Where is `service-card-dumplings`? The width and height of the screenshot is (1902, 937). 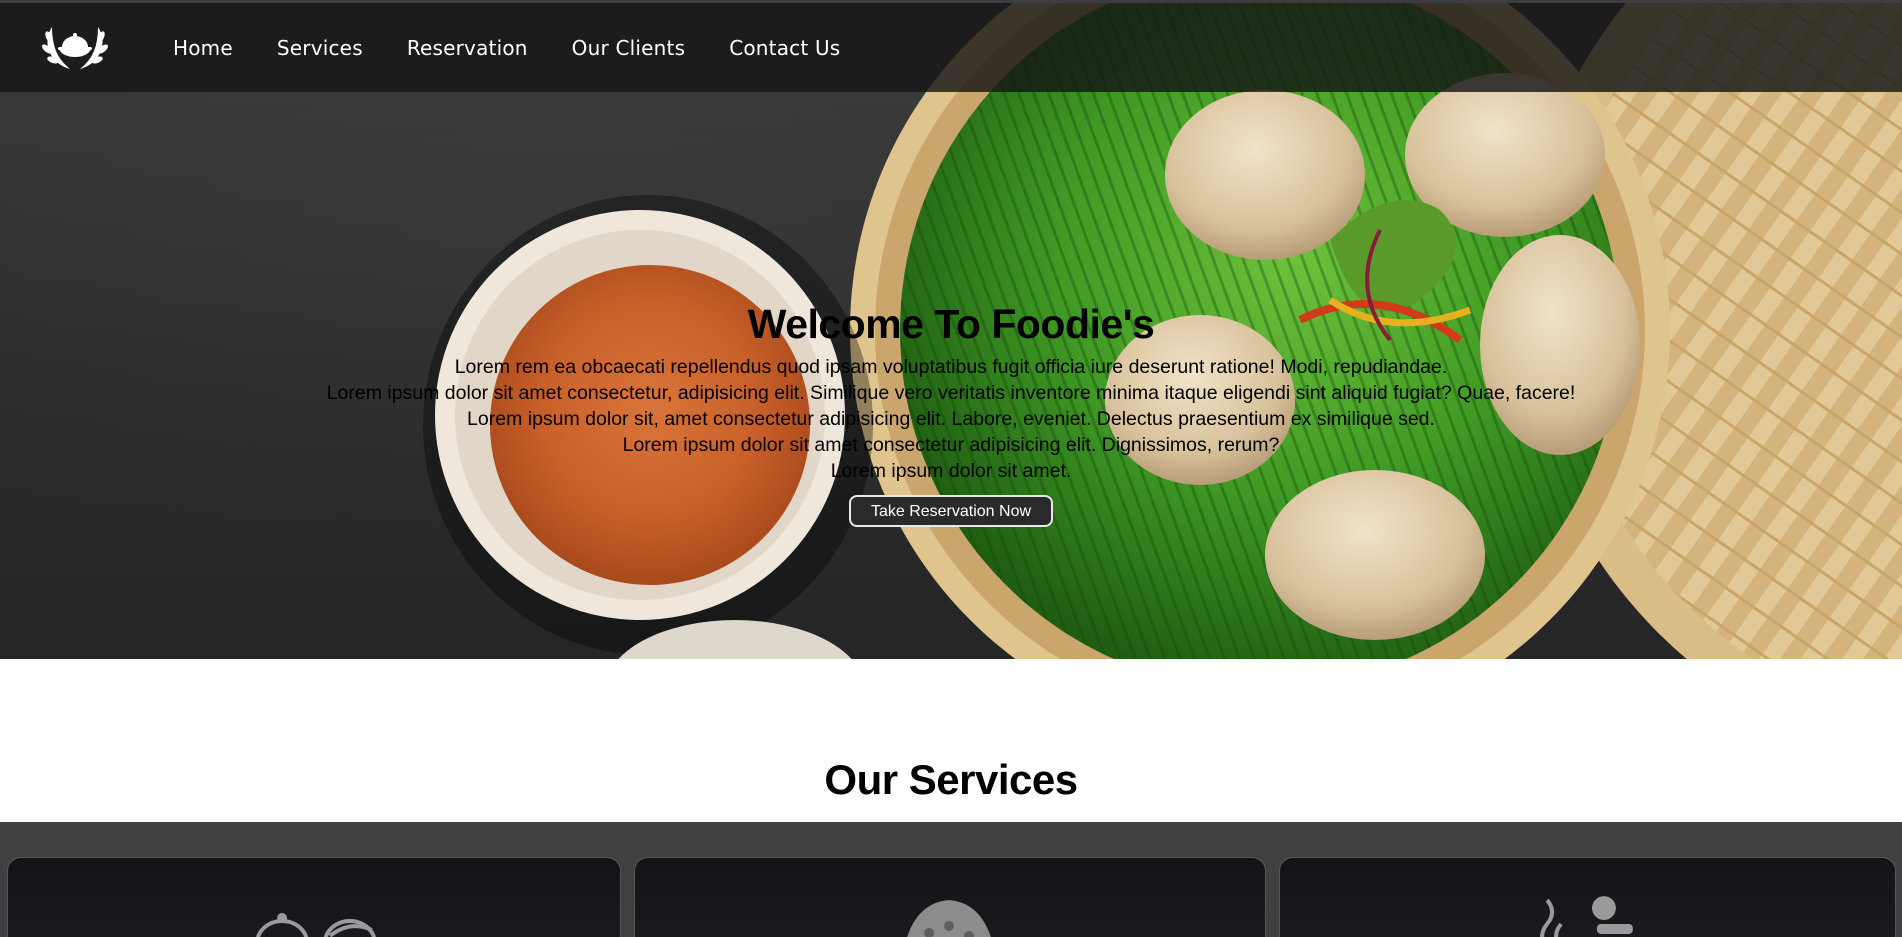 service-card-dumplings is located at coordinates (950, 897).